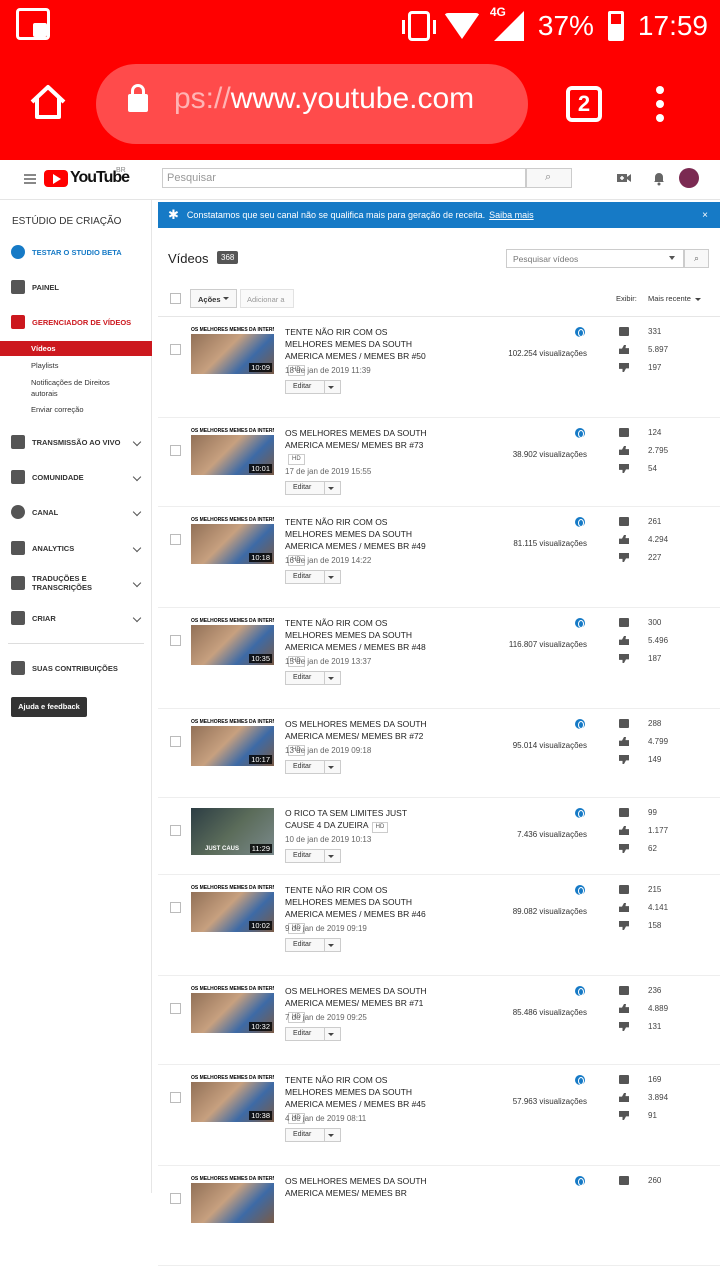  Describe the element at coordinates (584, 104) in the screenshot. I see `tab-switcher-button: 2` at that location.